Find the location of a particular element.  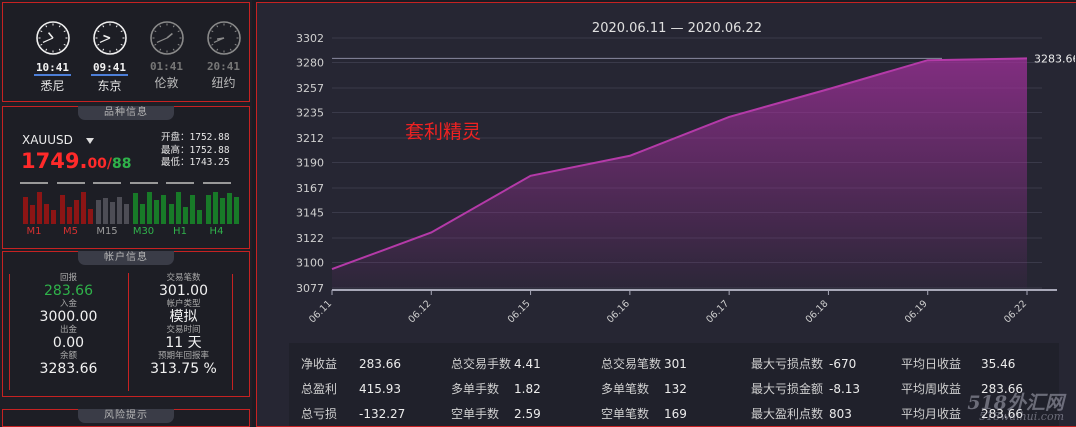

timeframe-m30: M30 is located at coordinates (148, 209).